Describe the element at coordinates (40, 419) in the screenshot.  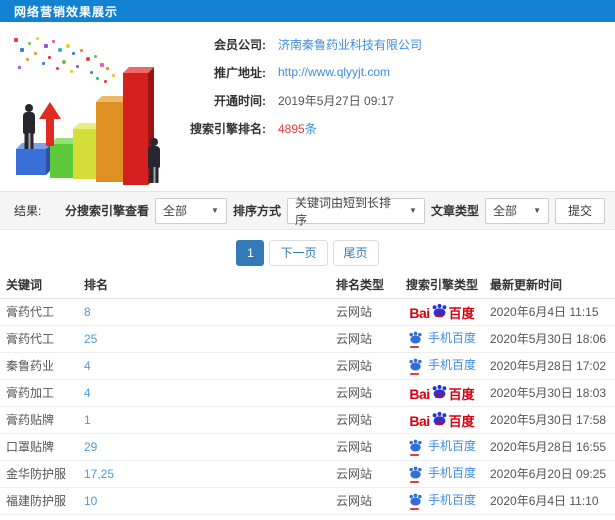
I see `keyword-cell: 膏药贴牌` at that location.